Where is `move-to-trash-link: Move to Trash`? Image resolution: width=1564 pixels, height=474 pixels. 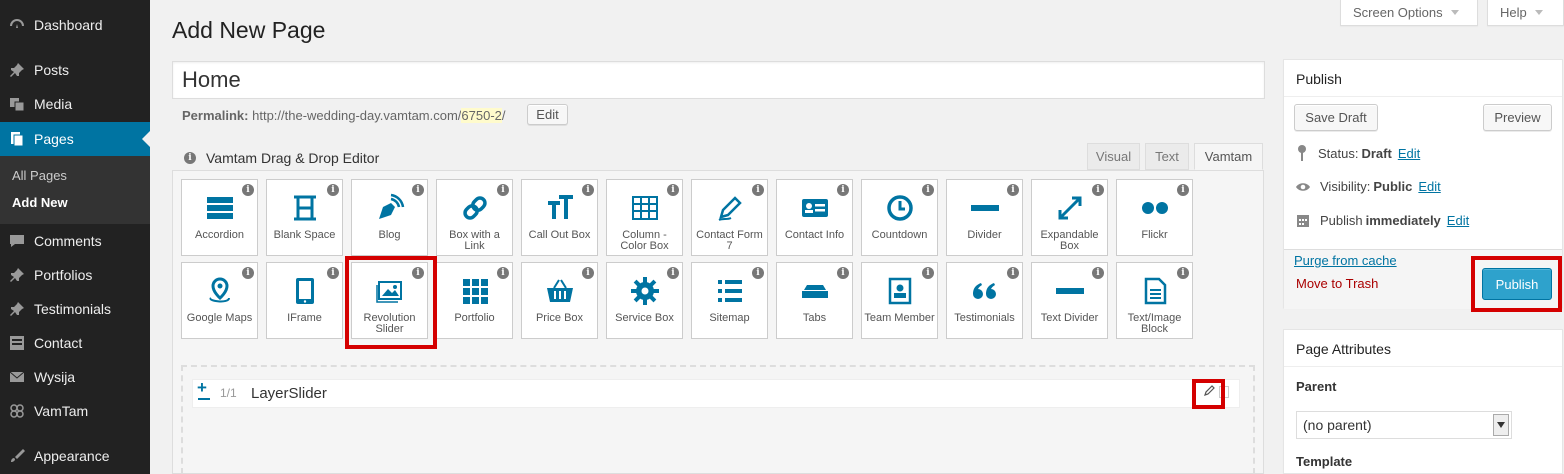 move-to-trash-link: Move to Trash is located at coordinates (1337, 283).